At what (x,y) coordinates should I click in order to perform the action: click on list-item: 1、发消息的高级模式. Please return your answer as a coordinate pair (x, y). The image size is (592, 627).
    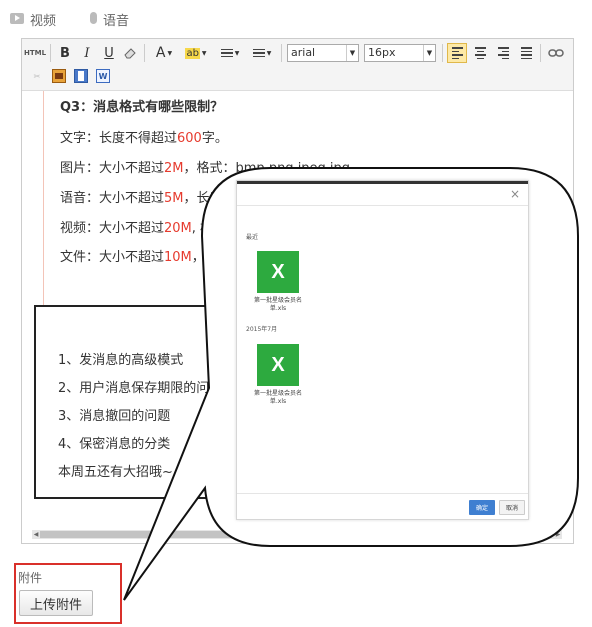
    Looking at the image, I should click on (121, 360).